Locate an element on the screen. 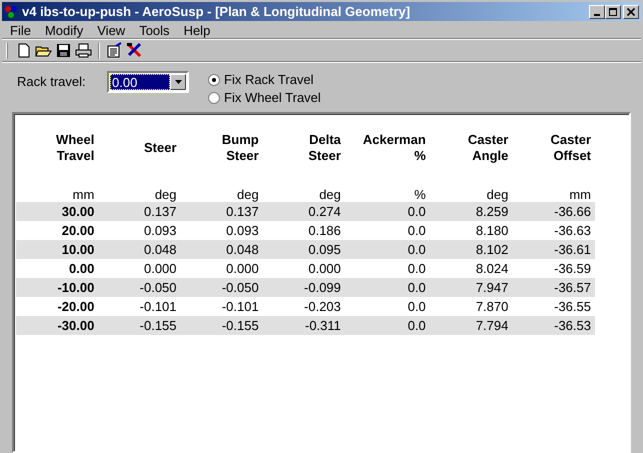  table-cell: -10.00 is located at coordinates (57, 287).